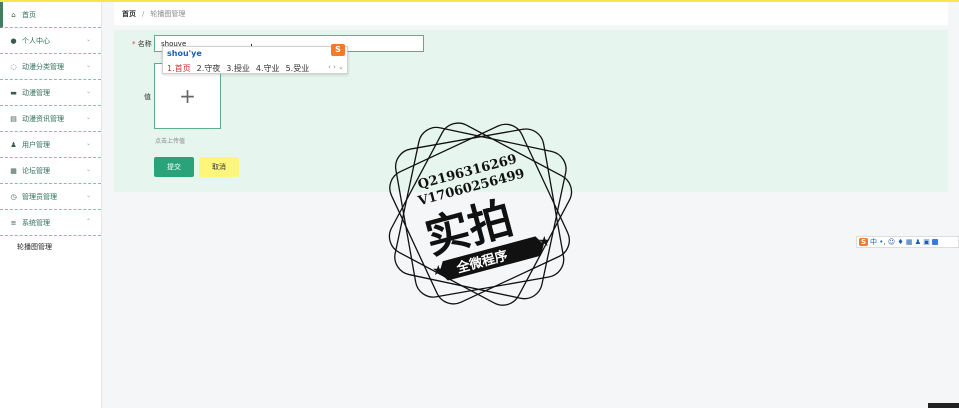 This screenshot has width=959, height=408. I want to click on ime-nav-arrows: ‹ › ⌄, so click(336, 67).